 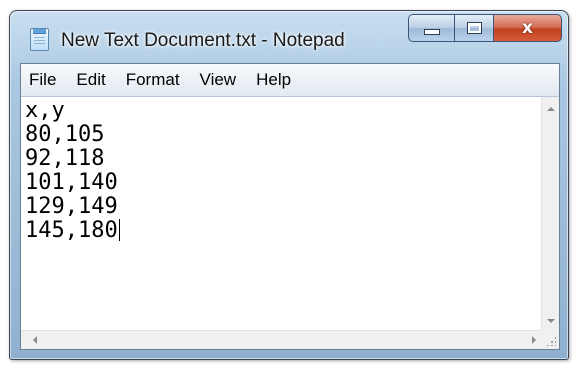 I want to click on menu-view: View, so click(x=218, y=80).